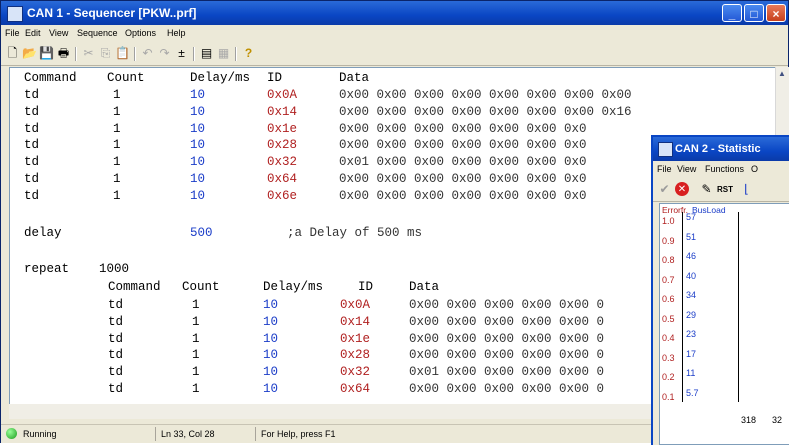 The width and height of the screenshot is (789, 445). I want to click on properties-icon: ▤, so click(206, 53).